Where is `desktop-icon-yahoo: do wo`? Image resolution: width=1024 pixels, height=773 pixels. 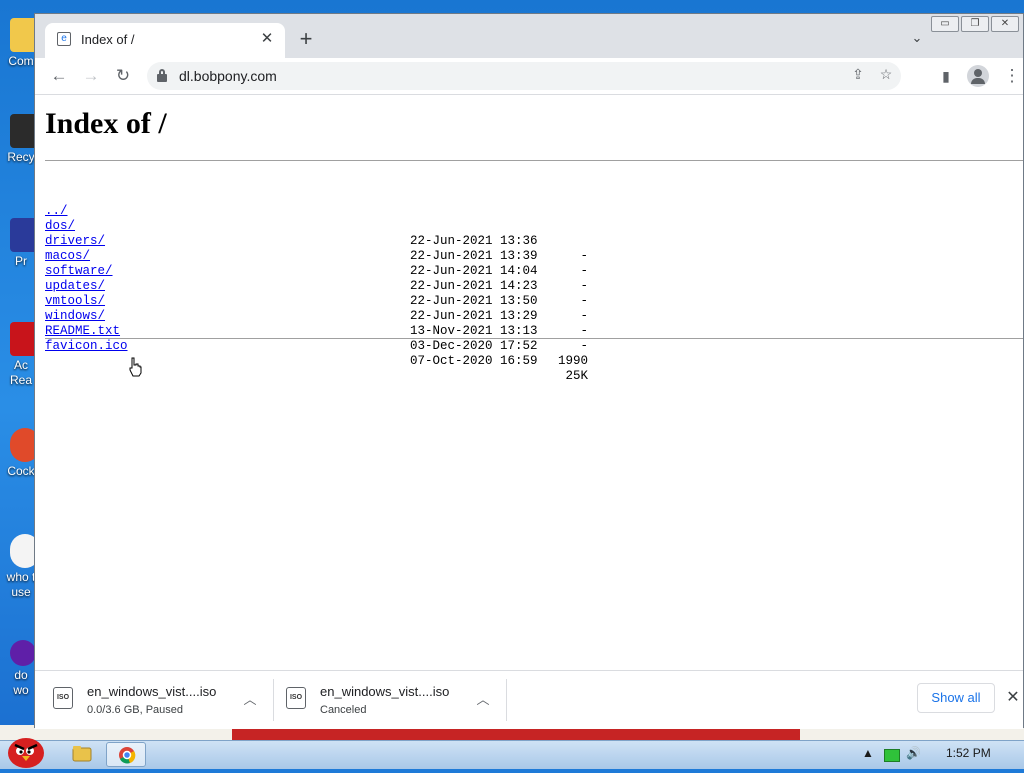 desktop-icon-yahoo: do wo is located at coordinates (18, 669).